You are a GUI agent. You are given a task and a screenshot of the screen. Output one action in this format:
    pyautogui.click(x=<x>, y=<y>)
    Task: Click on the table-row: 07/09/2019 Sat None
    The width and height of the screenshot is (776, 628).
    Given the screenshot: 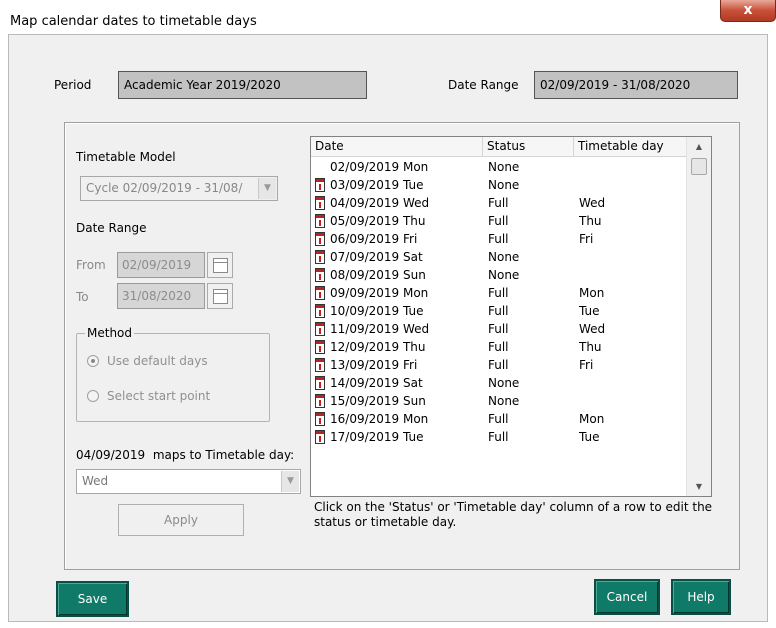 What is the action you would take?
    pyautogui.click(x=499, y=257)
    